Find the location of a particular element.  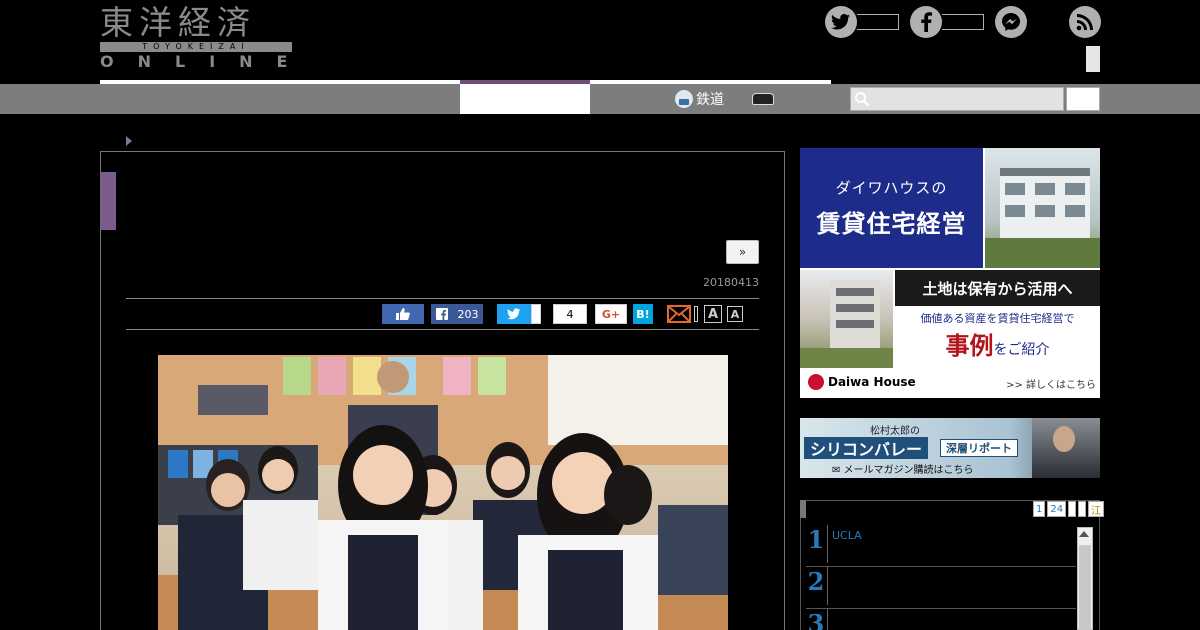

ad-line1: ダイワハウスの is located at coordinates (891, 188).